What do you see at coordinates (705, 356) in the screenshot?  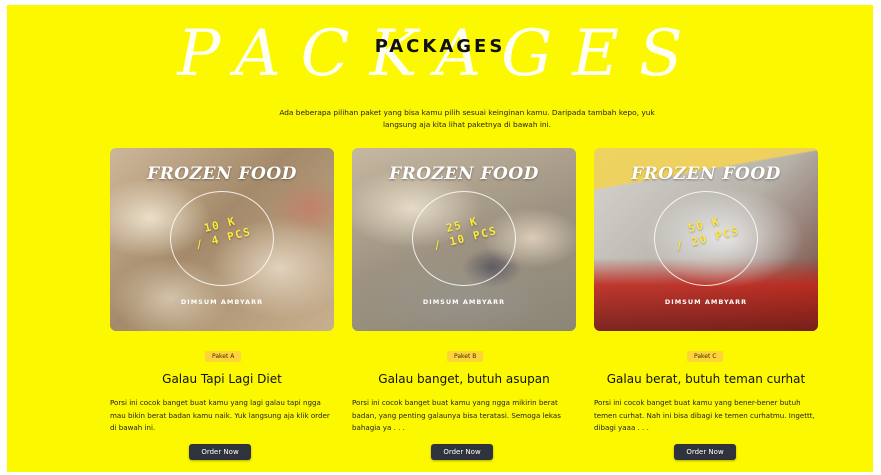 I see `package-badge: Paket C` at bounding box center [705, 356].